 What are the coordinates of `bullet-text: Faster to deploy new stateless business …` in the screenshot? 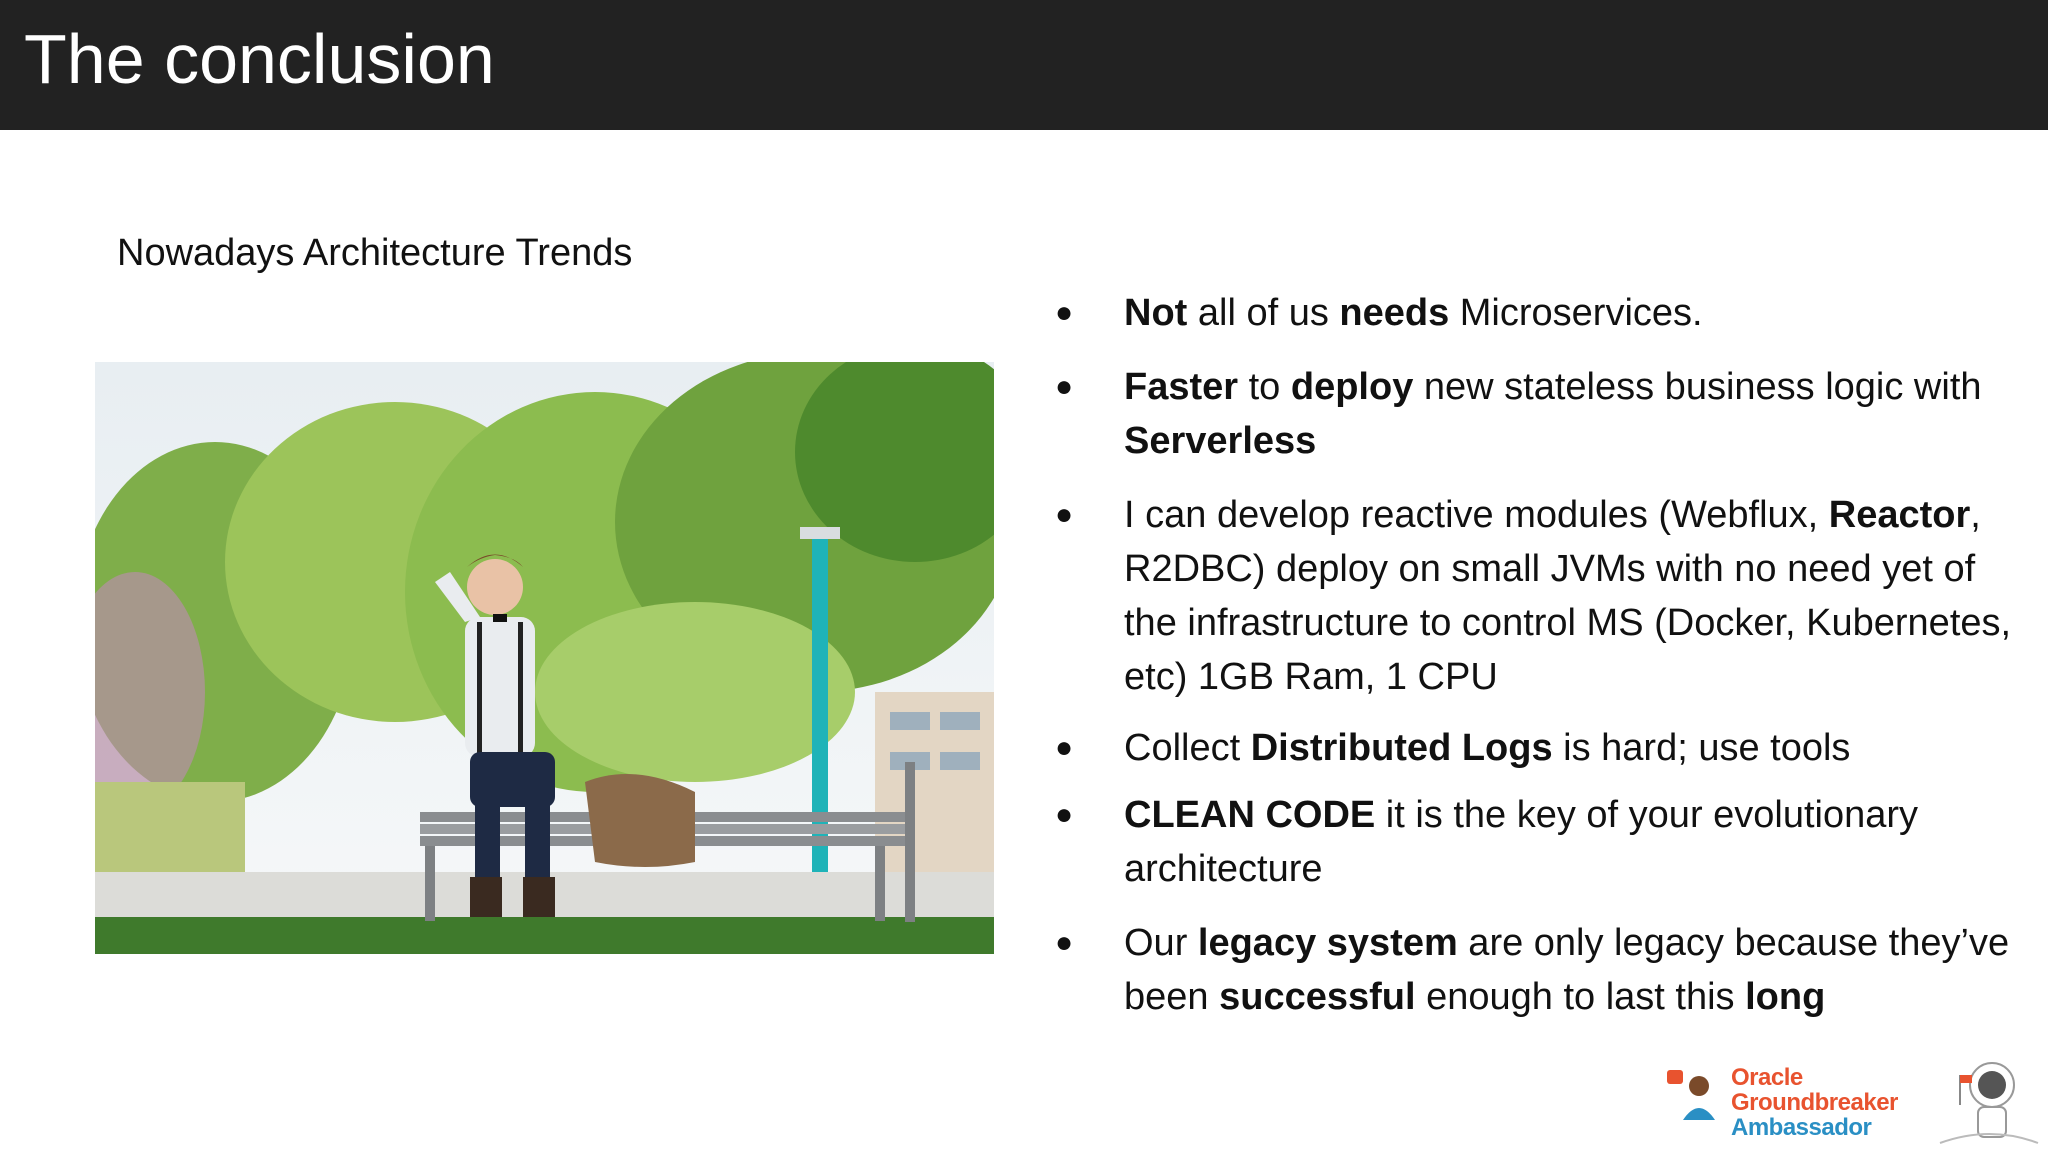 It's located at (1553, 414).